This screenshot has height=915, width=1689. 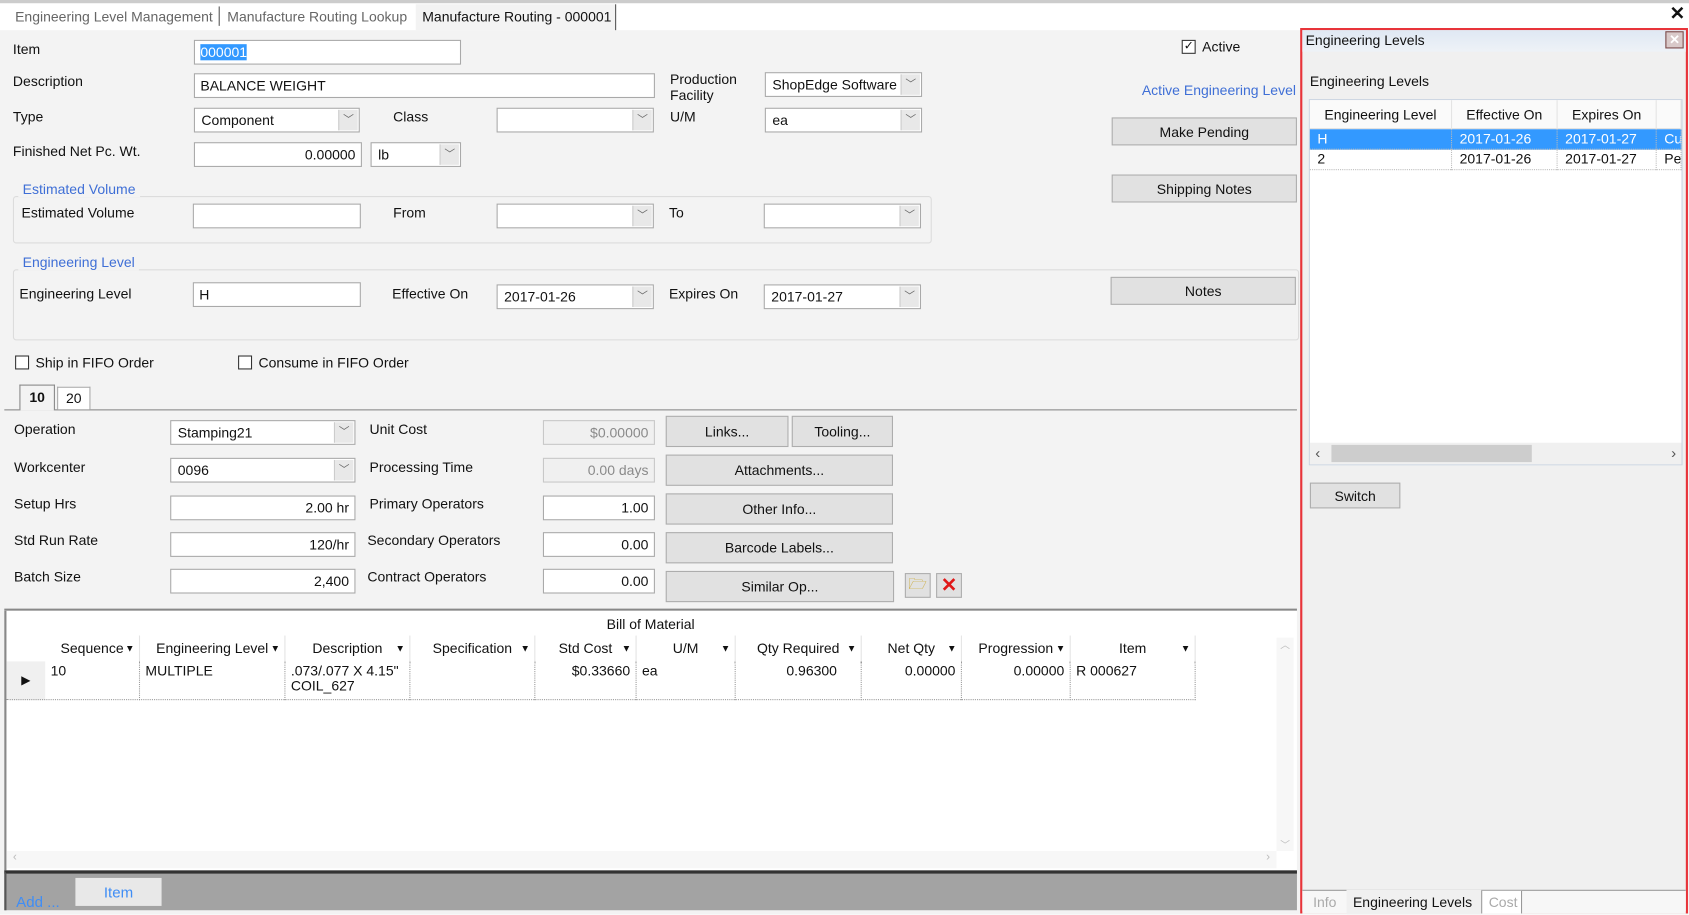 What do you see at coordinates (842, 216) in the screenshot?
I see `to-select: ﹀` at bounding box center [842, 216].